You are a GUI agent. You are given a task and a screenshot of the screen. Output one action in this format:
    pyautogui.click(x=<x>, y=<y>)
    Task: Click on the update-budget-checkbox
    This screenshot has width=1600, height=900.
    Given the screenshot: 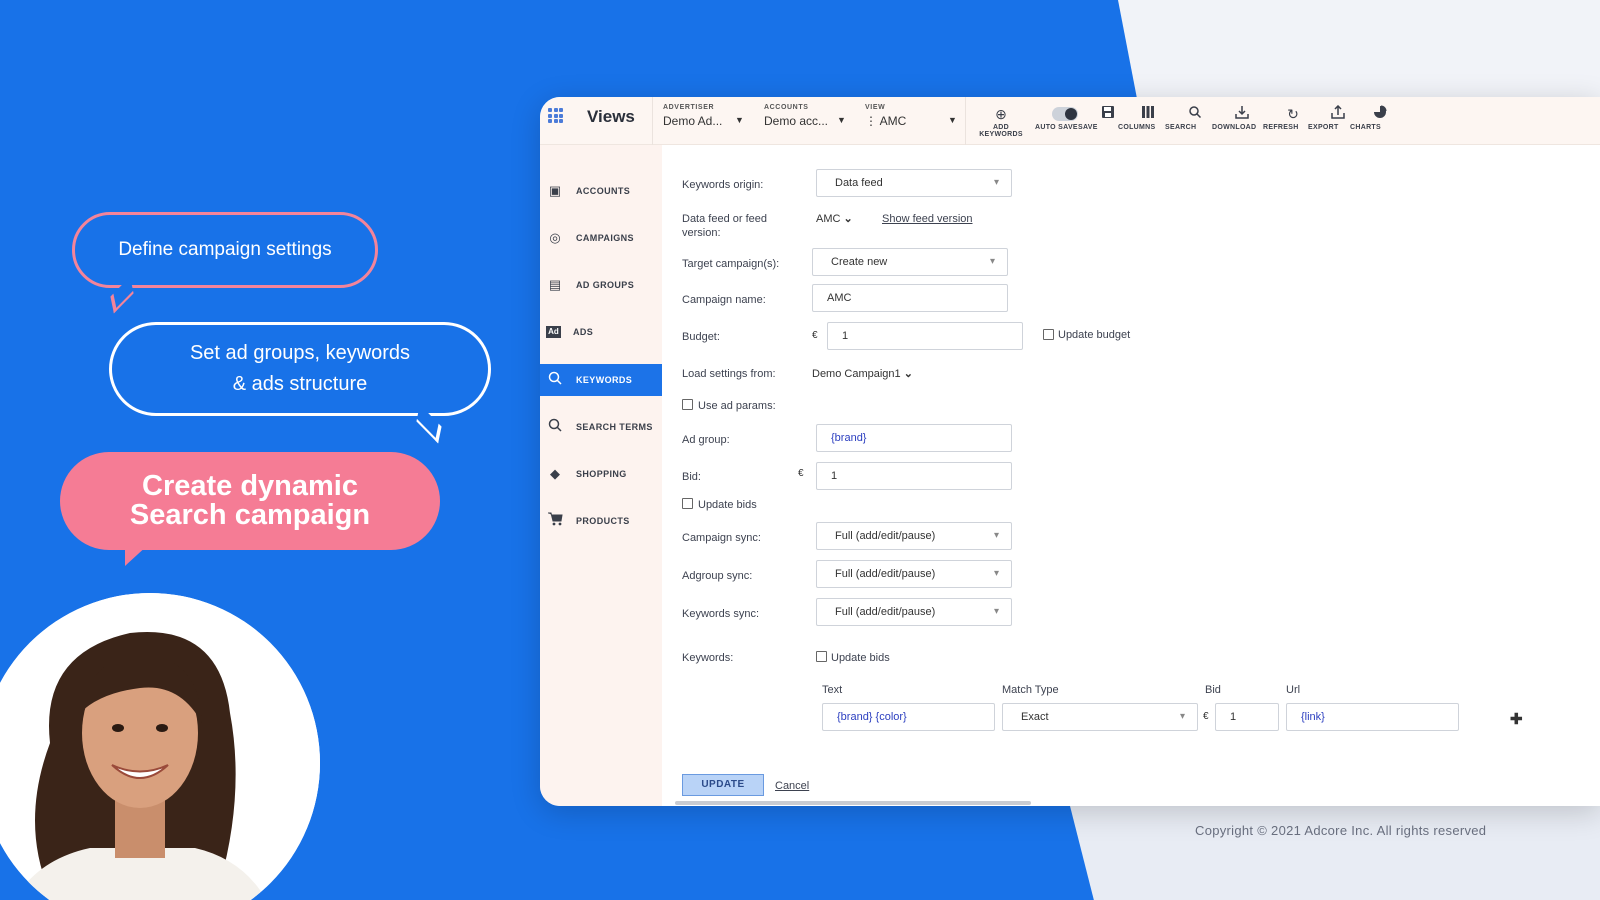 What is the action you would take?
    pyautogui.click(x=1048, y=334)
    